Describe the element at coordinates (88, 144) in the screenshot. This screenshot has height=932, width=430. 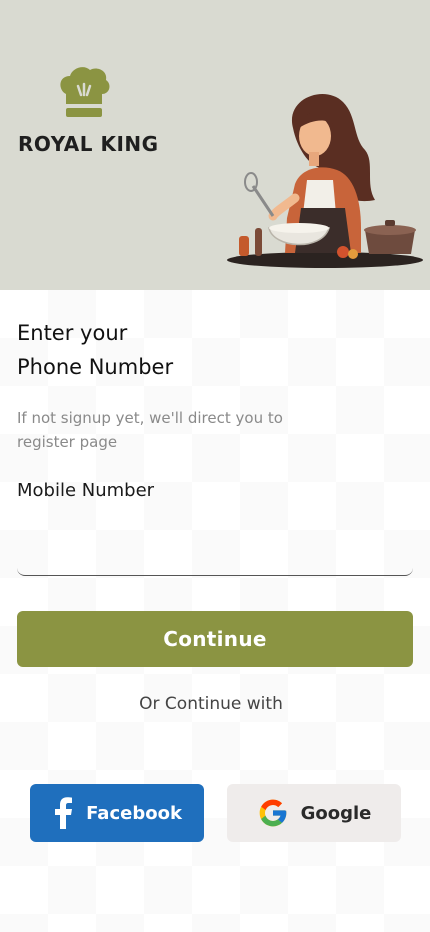
I see `brand-name: ROYAL KING` at that location.